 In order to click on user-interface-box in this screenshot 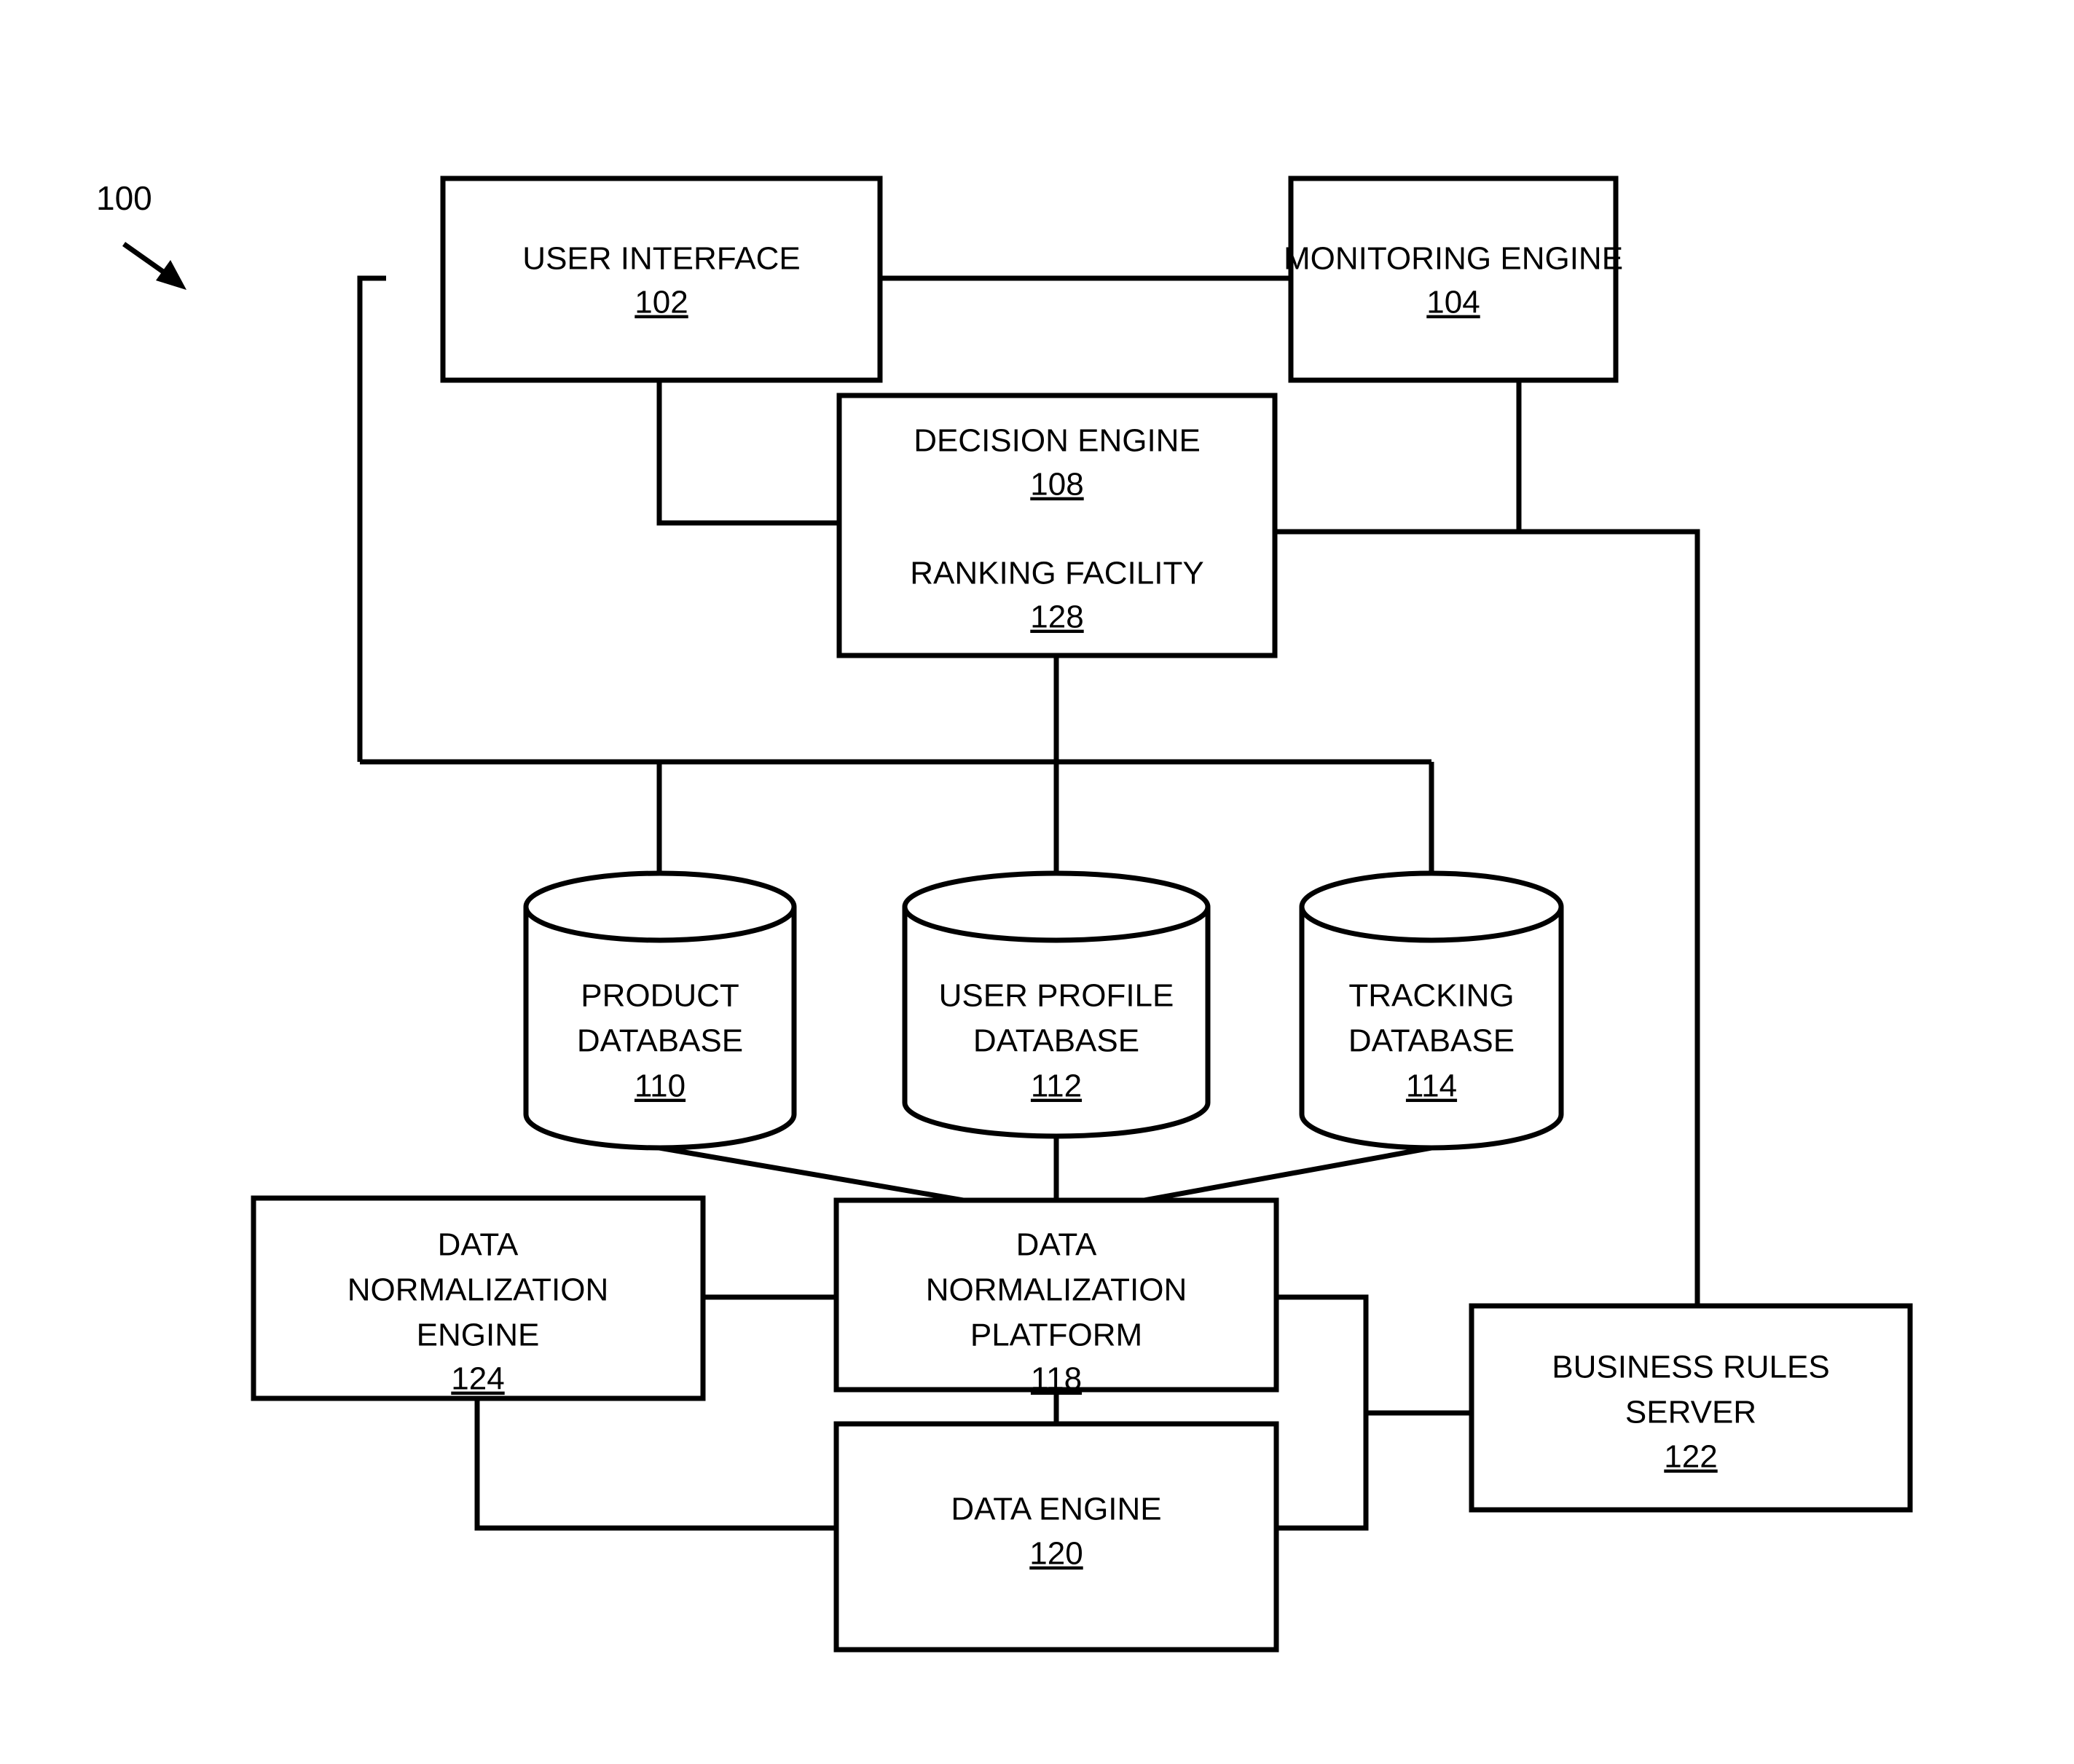, I will do `click(661, 279)`.